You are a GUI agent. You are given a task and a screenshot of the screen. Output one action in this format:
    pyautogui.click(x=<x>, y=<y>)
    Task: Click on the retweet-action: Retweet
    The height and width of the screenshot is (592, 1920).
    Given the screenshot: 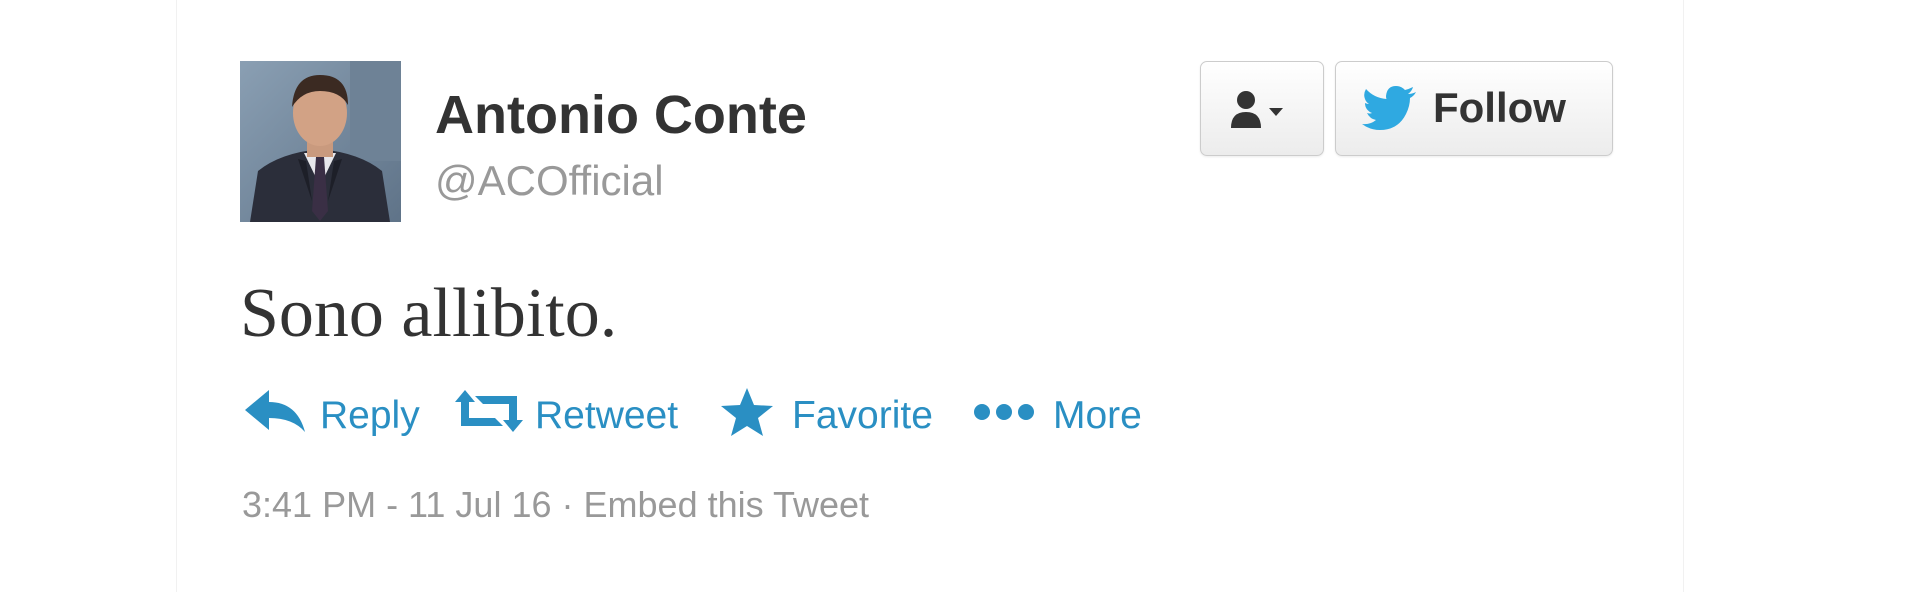 What is the action you would take?
    pyautogui.click(x=575, y=416)
    